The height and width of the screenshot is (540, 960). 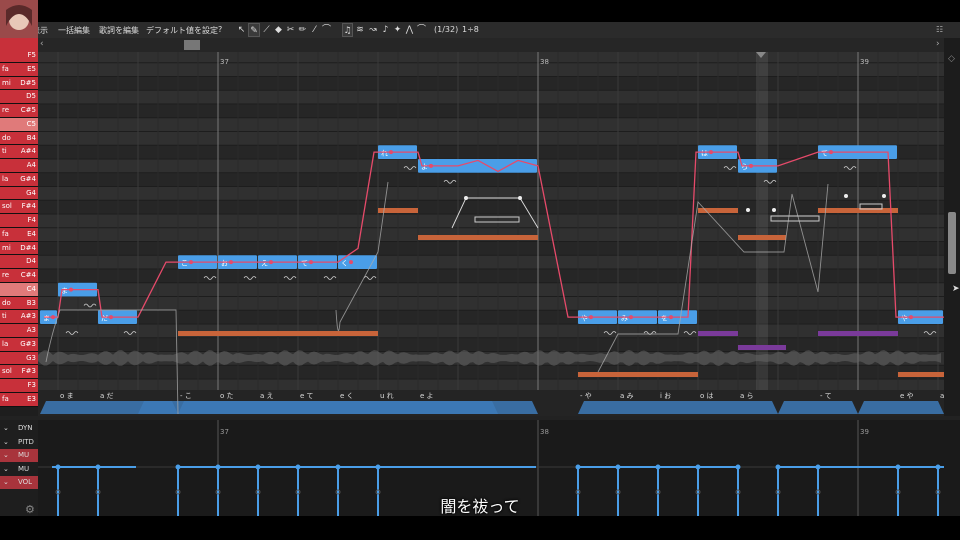 I want to click on key-solfege: do, so click(x=6, y=137).